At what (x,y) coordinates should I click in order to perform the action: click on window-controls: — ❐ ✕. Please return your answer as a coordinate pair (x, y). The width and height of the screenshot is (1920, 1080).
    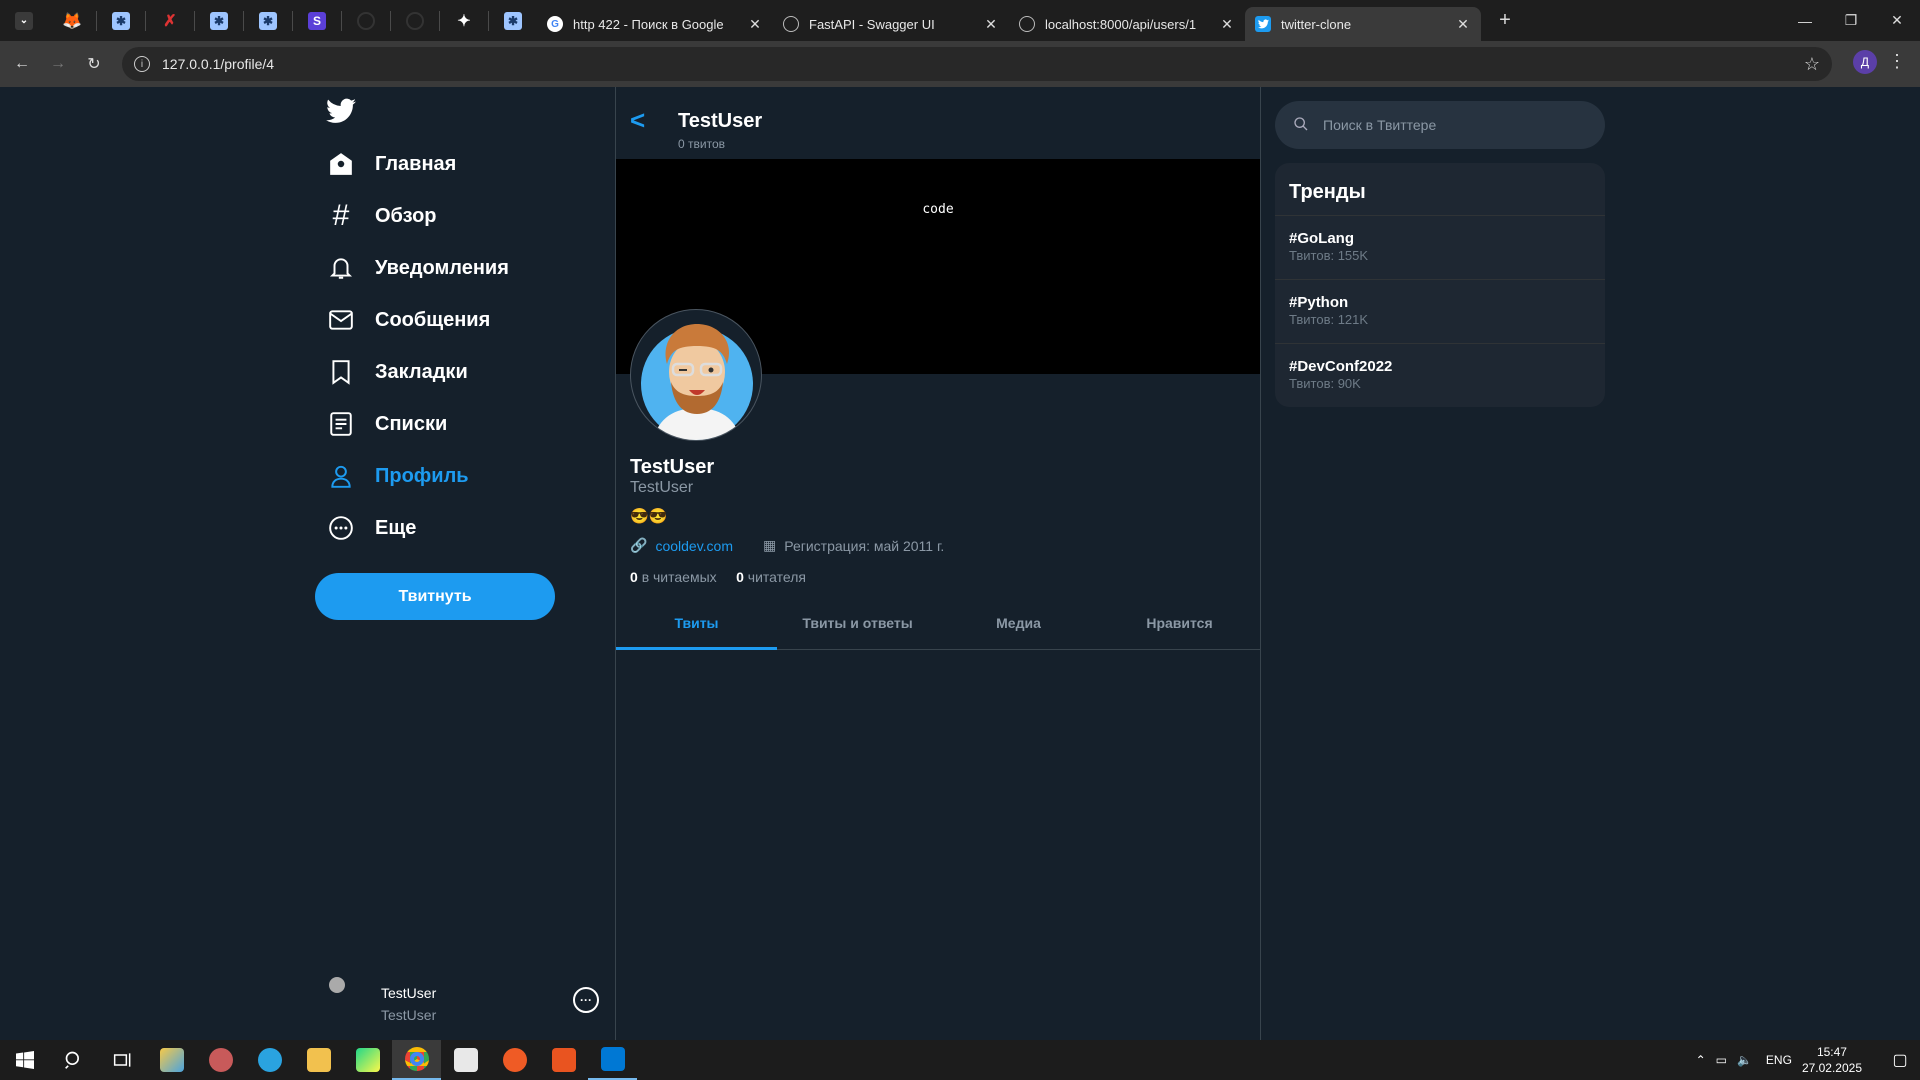
    Looking at the image, I should click on (1851, 20).